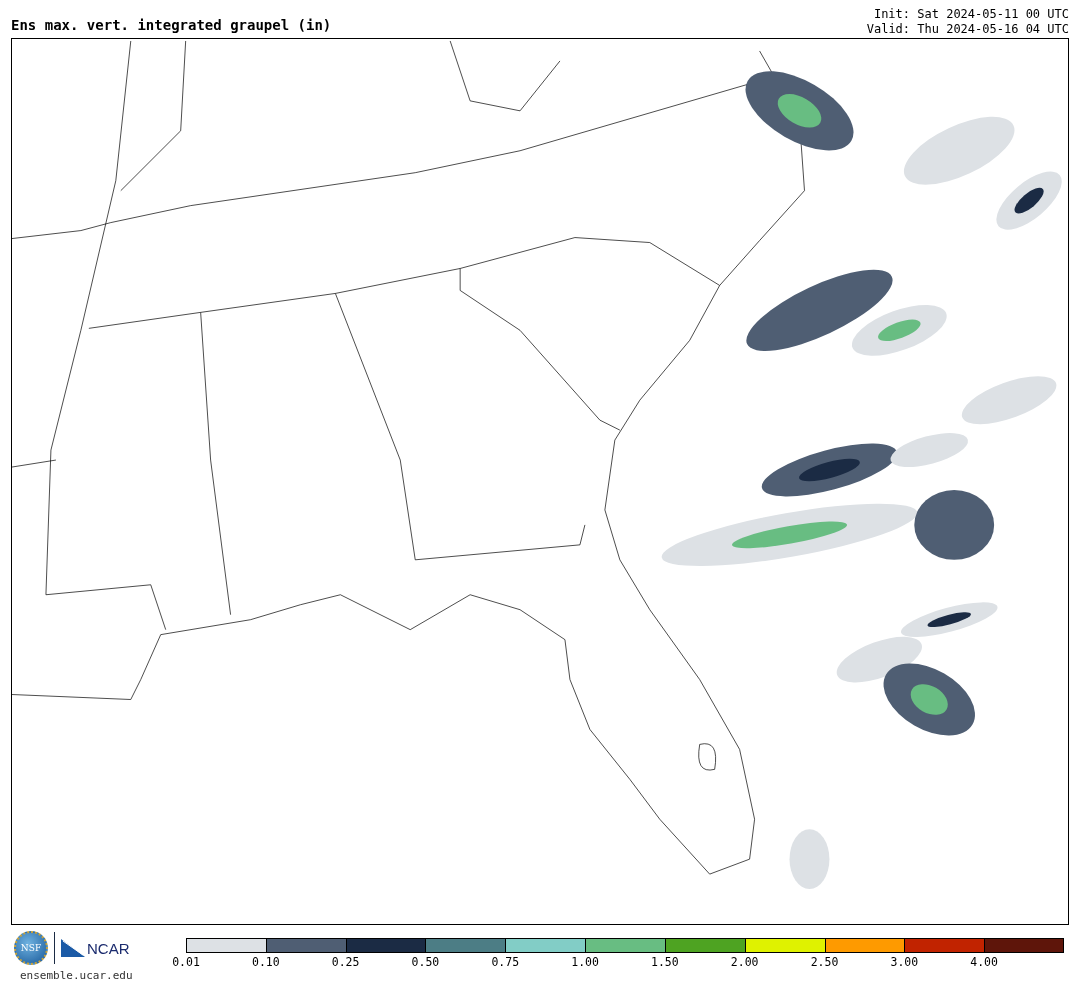 The image size is (1080, 988). What do you see at coordinates (904, 962) in the screenshot?
I see `scale-label: 3.00` at bounding box center [904, 962].